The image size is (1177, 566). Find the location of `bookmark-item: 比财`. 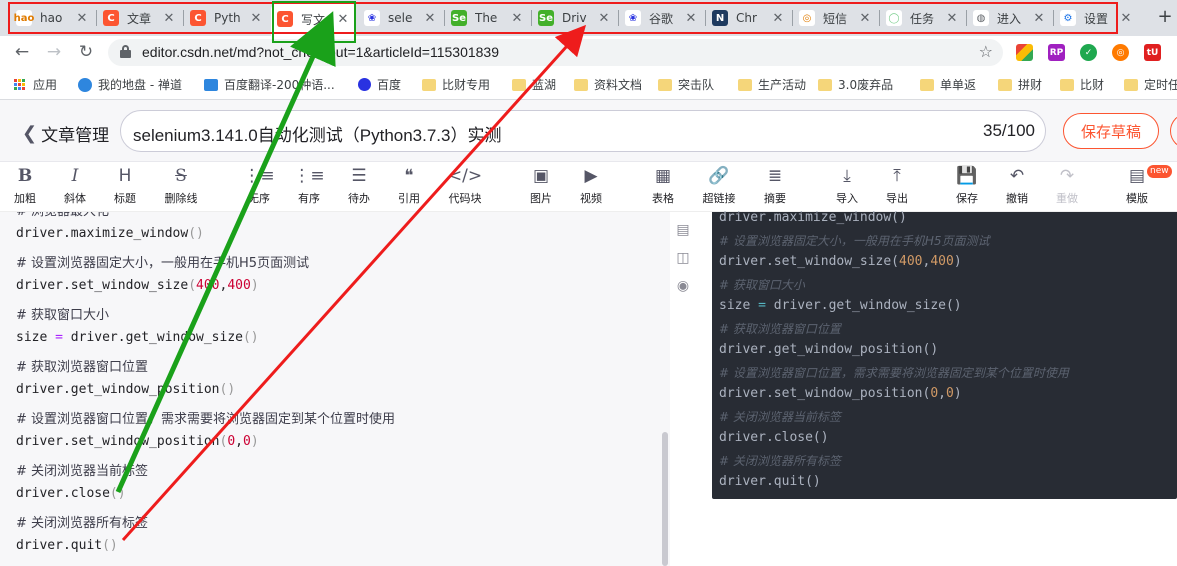

bookmark-item: 比财 is located at coordinates (1082, 84).